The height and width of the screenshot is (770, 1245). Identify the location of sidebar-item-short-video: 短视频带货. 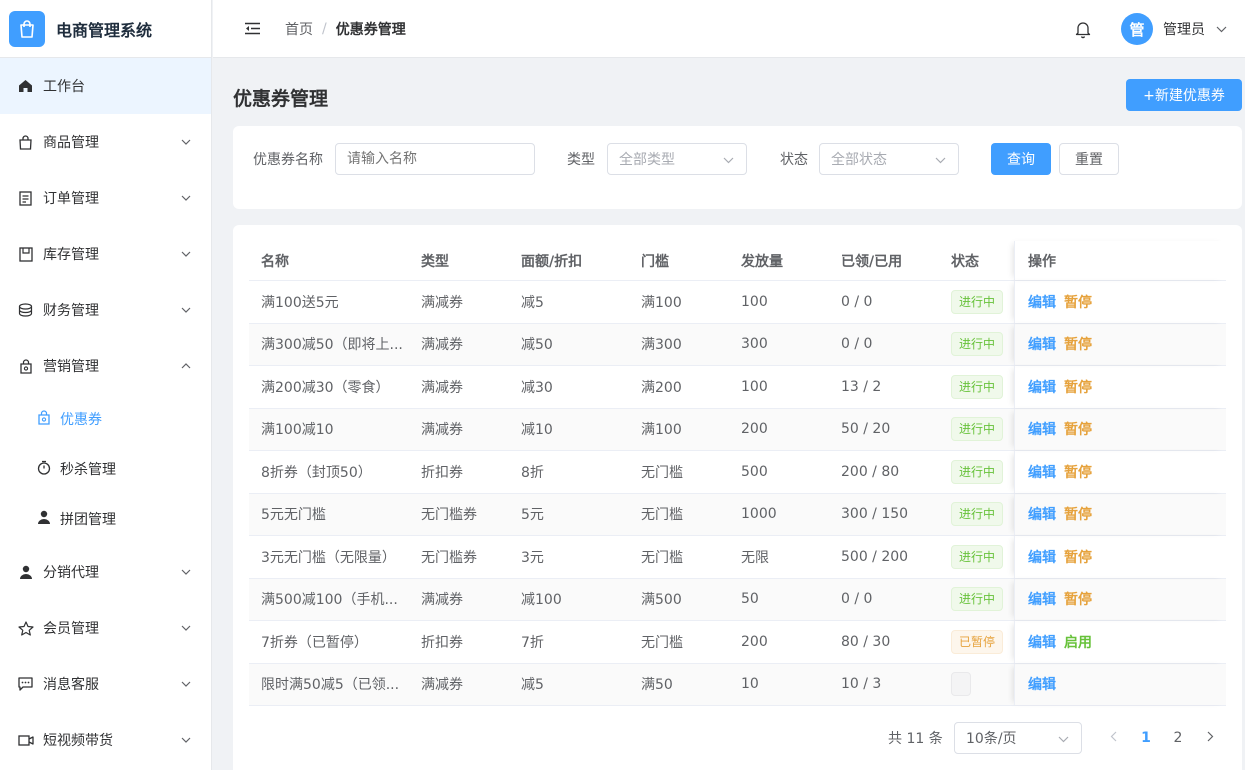
(105, 740).